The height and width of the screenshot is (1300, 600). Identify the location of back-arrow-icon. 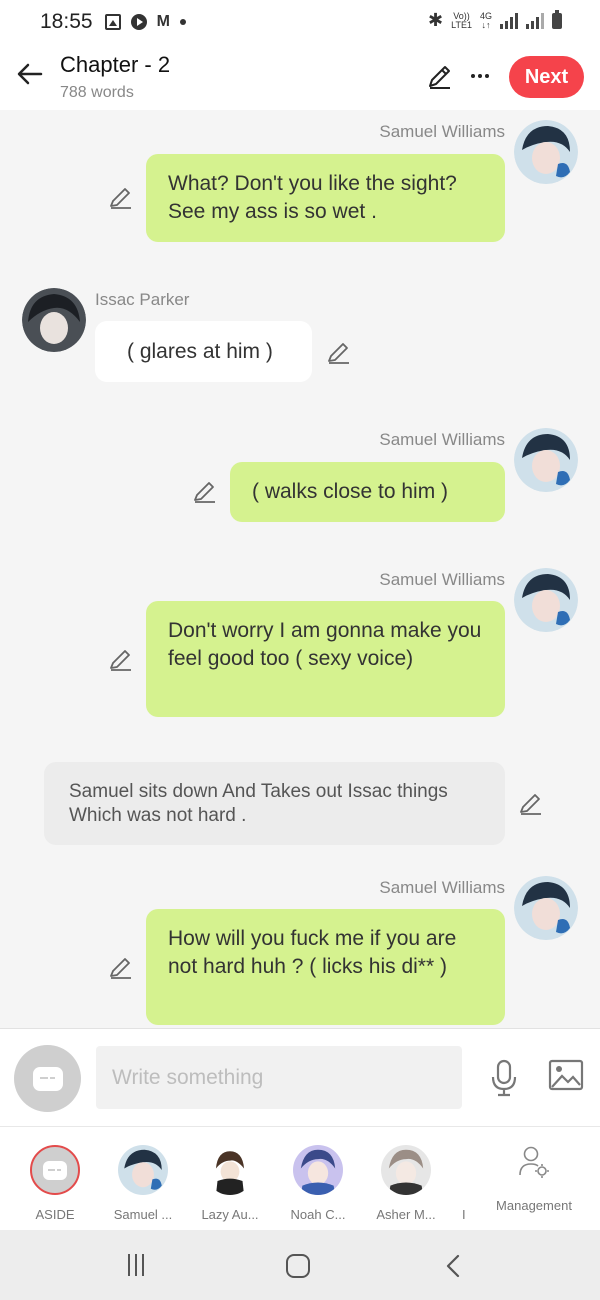
(30, 74).